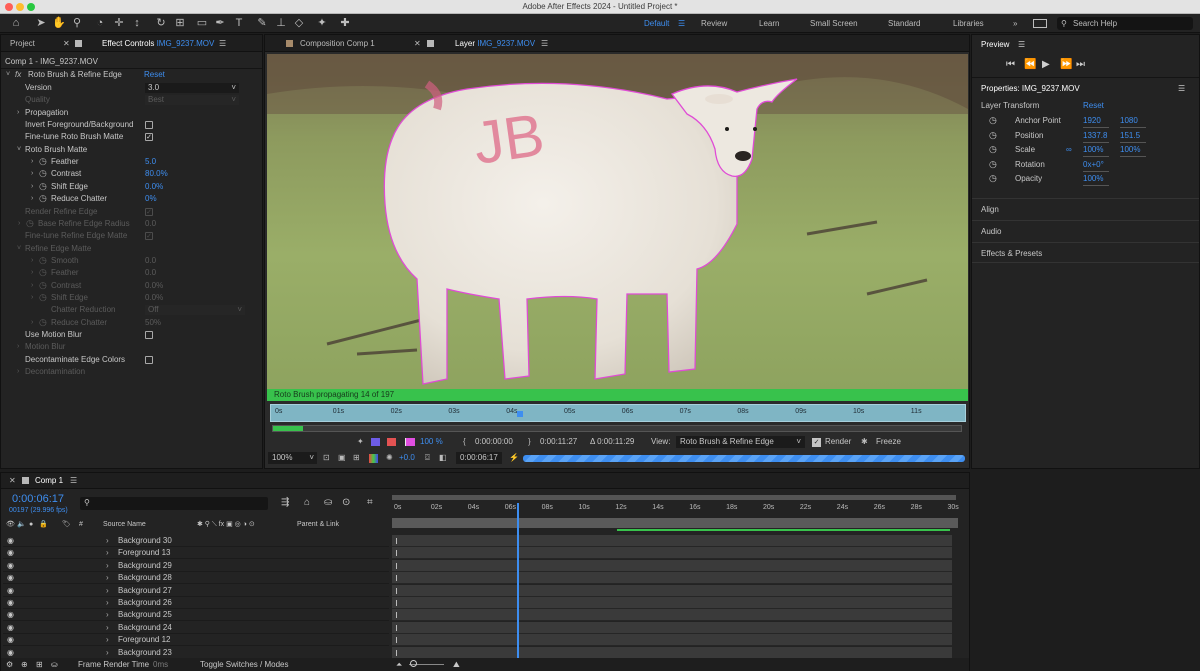 The height and width of the screenshot is (671, 1200). Describe the element at coordinates (153, 323) in the screenshot. I see `effect-property-value: 50%` at that location.